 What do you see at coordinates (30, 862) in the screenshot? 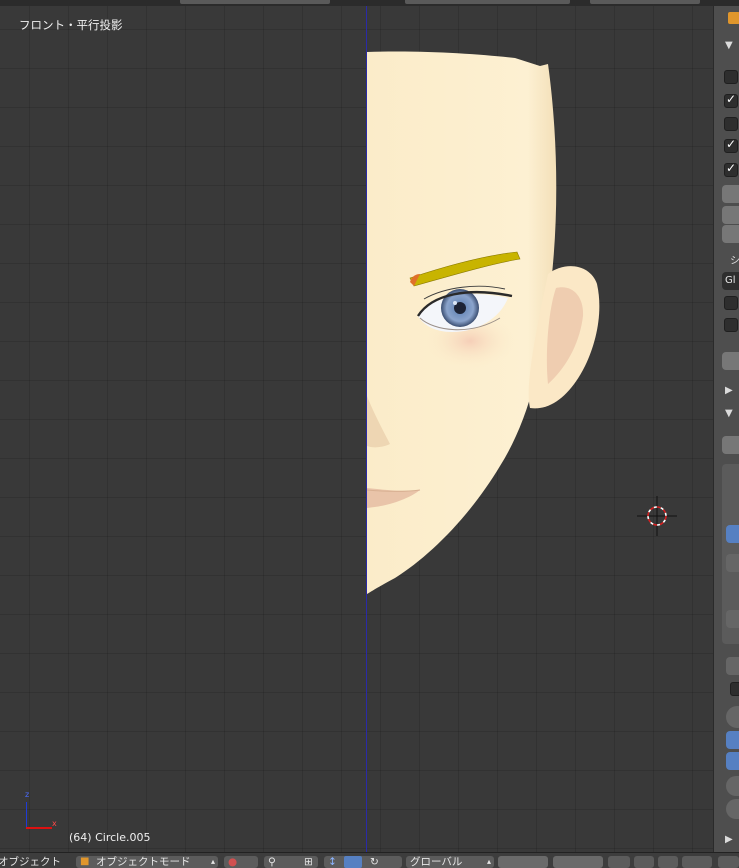
I see `editor-menu-label: オブジェクト` at bounding box center [30, 862].